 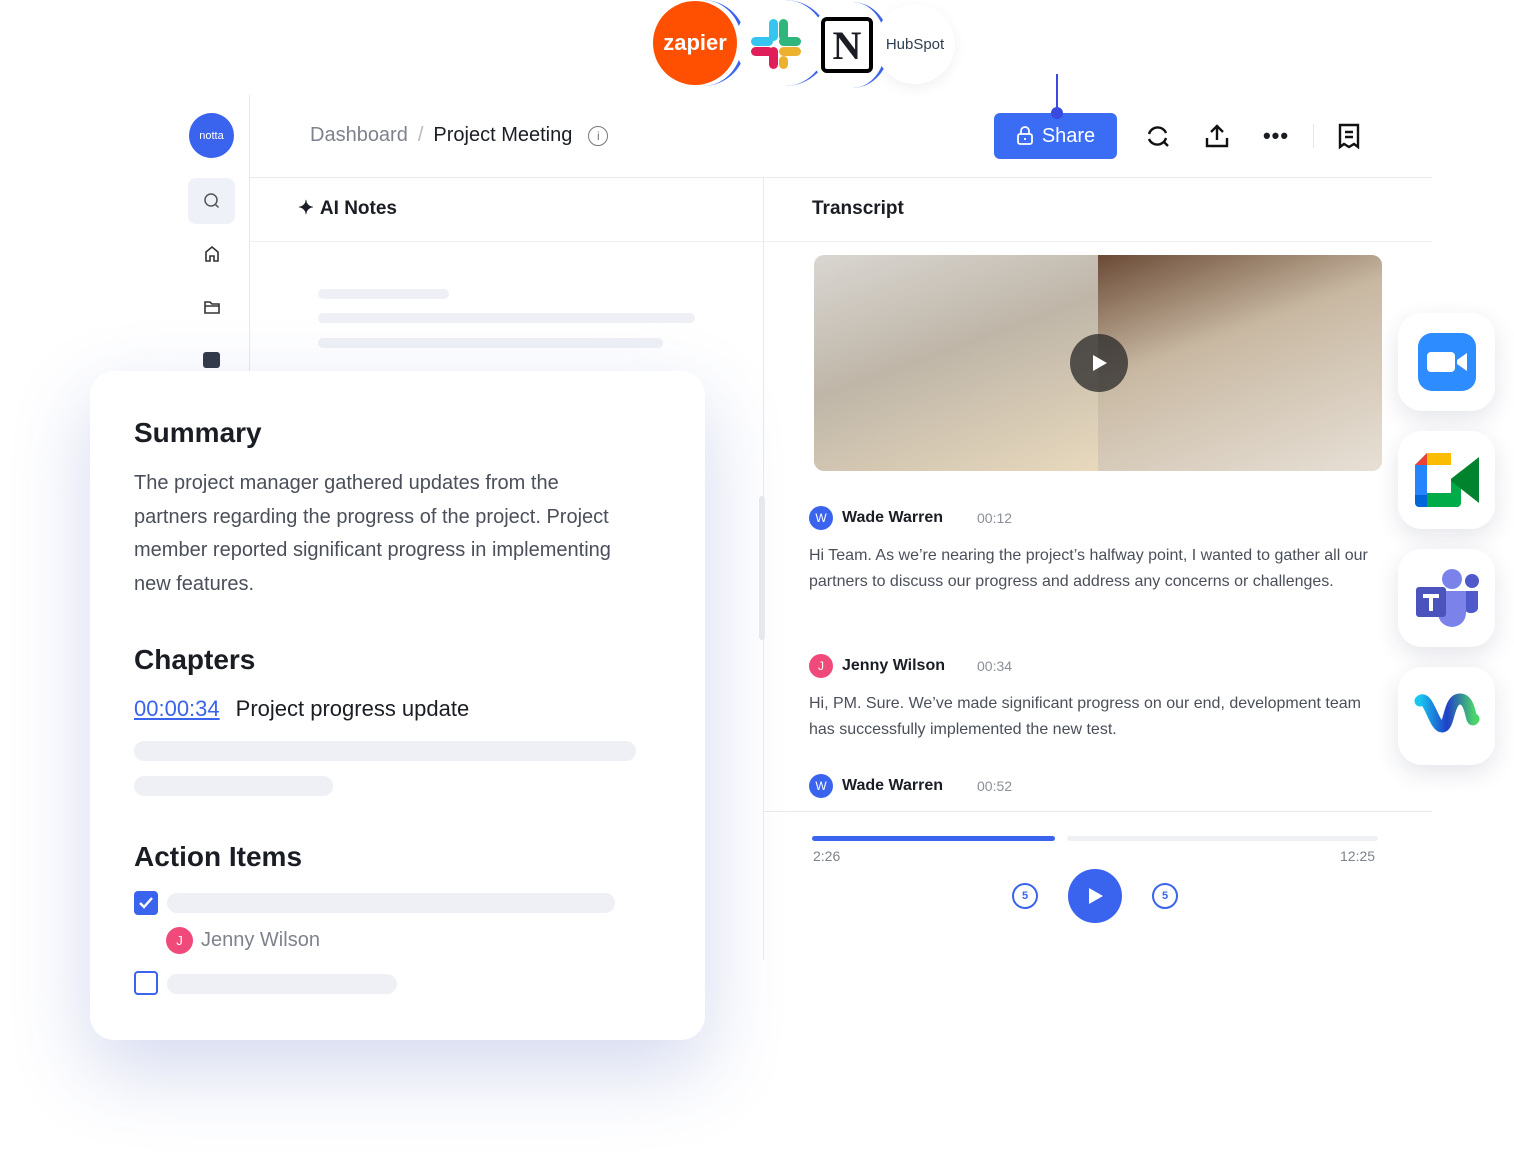 What do you see at coordinates (306, 208) in the screenshot?
I see `sparkle-icon: ✦` at bounding box center [306, 208].